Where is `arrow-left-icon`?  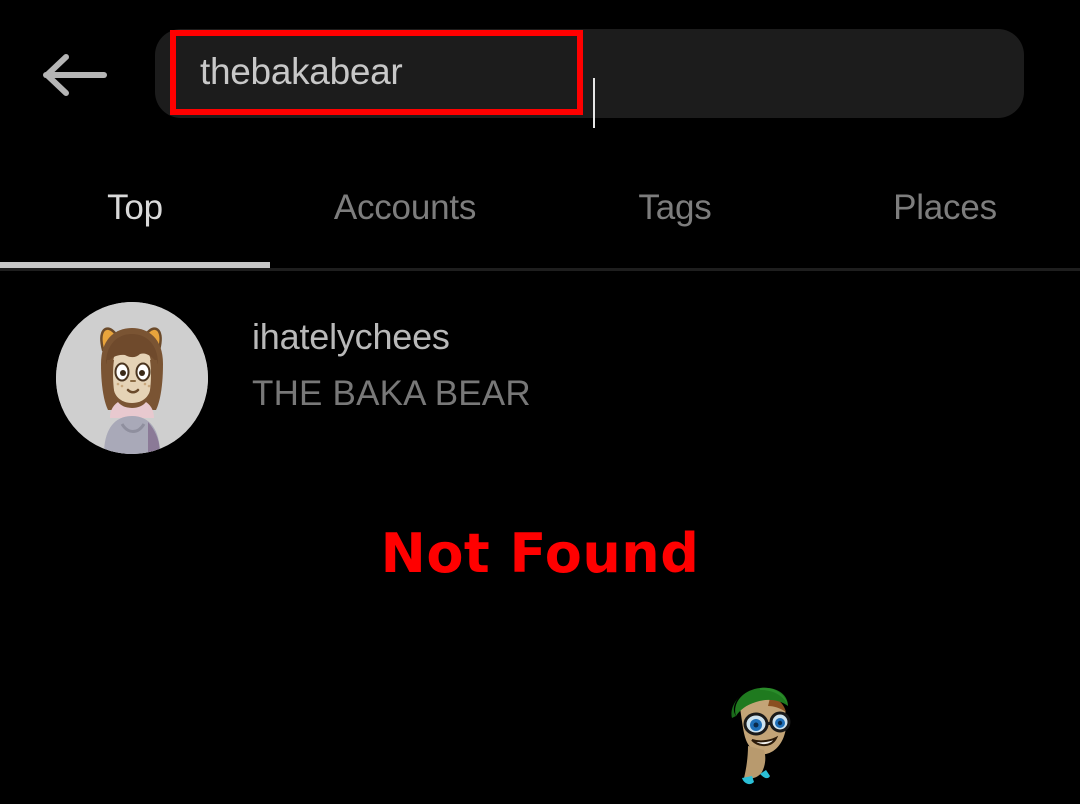
arrow-left-icon is located at coordinates (75, 75).